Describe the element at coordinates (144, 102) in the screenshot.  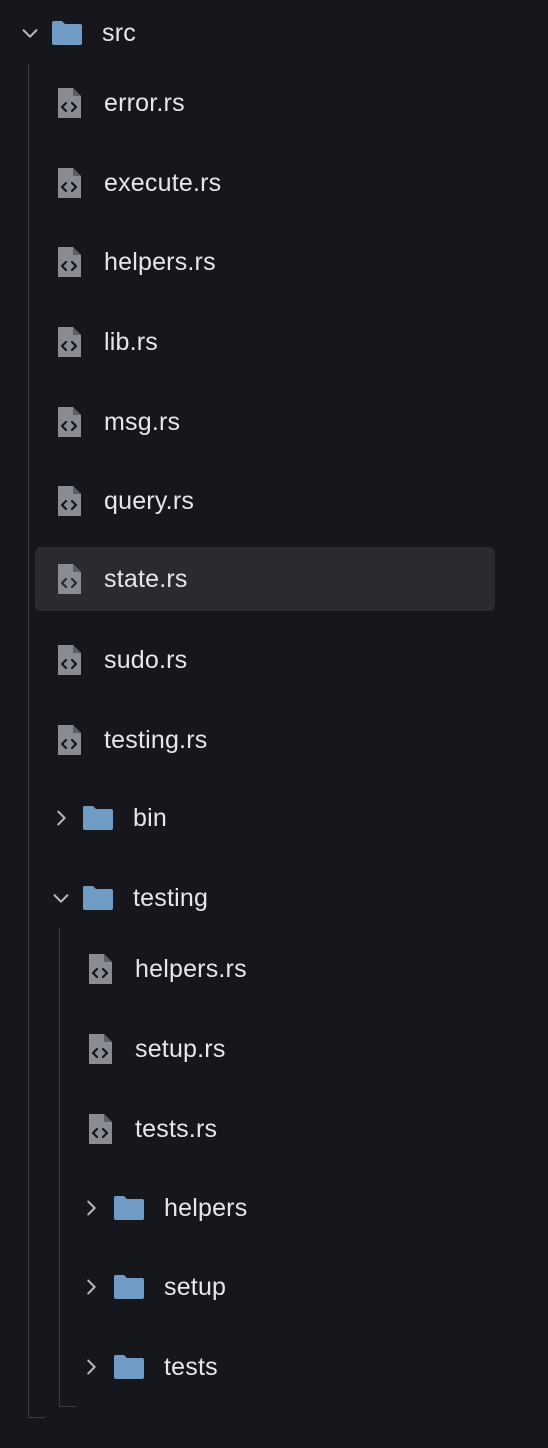
I see `file-label: error.rs` at that location.